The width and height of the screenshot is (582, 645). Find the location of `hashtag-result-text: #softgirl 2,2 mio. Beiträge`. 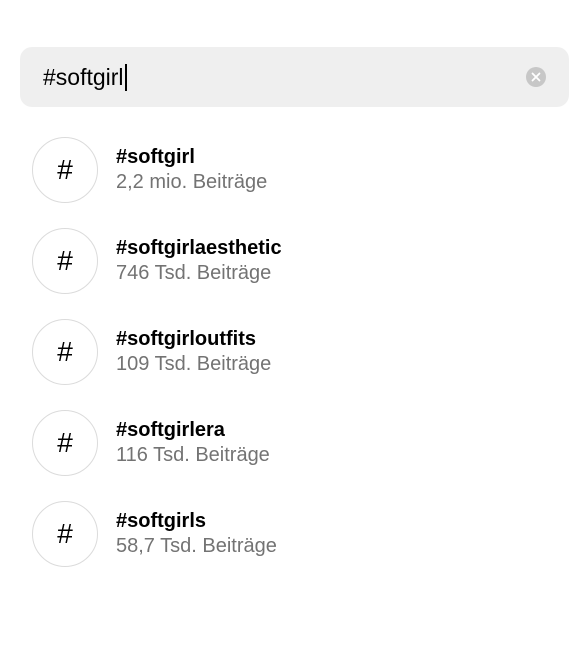

hashtag-result-text: #softgirl 2,2 mio. Beiträge is located at coordinates (191, 170).